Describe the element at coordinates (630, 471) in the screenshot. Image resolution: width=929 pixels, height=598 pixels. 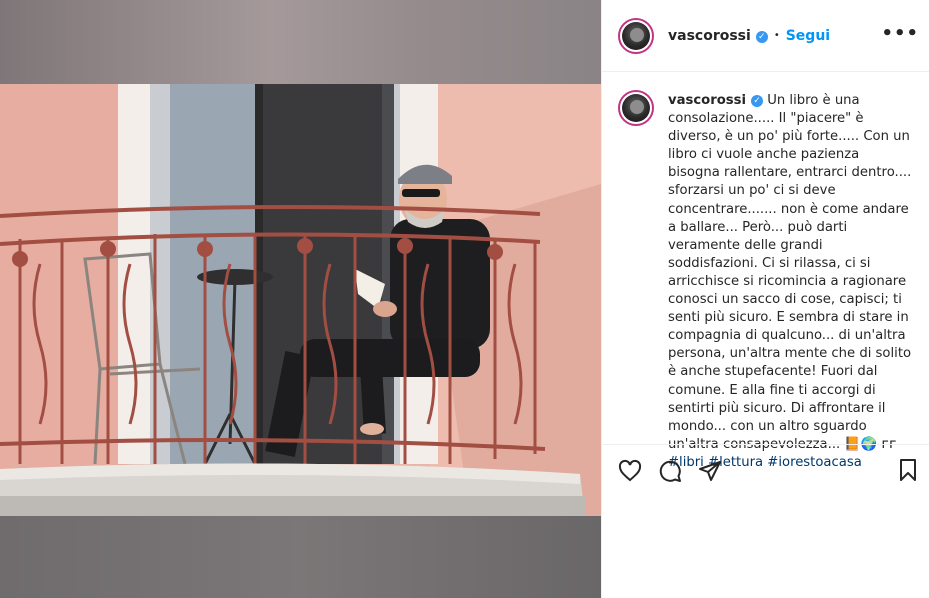
I see `heart-icon` at that location.